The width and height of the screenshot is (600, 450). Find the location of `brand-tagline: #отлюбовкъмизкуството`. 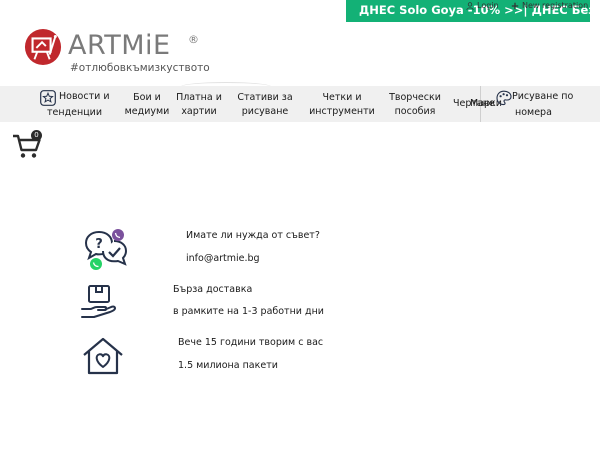

brand-tagline: #отлюбовкъмизкуството is located at coordinates (140, 68).